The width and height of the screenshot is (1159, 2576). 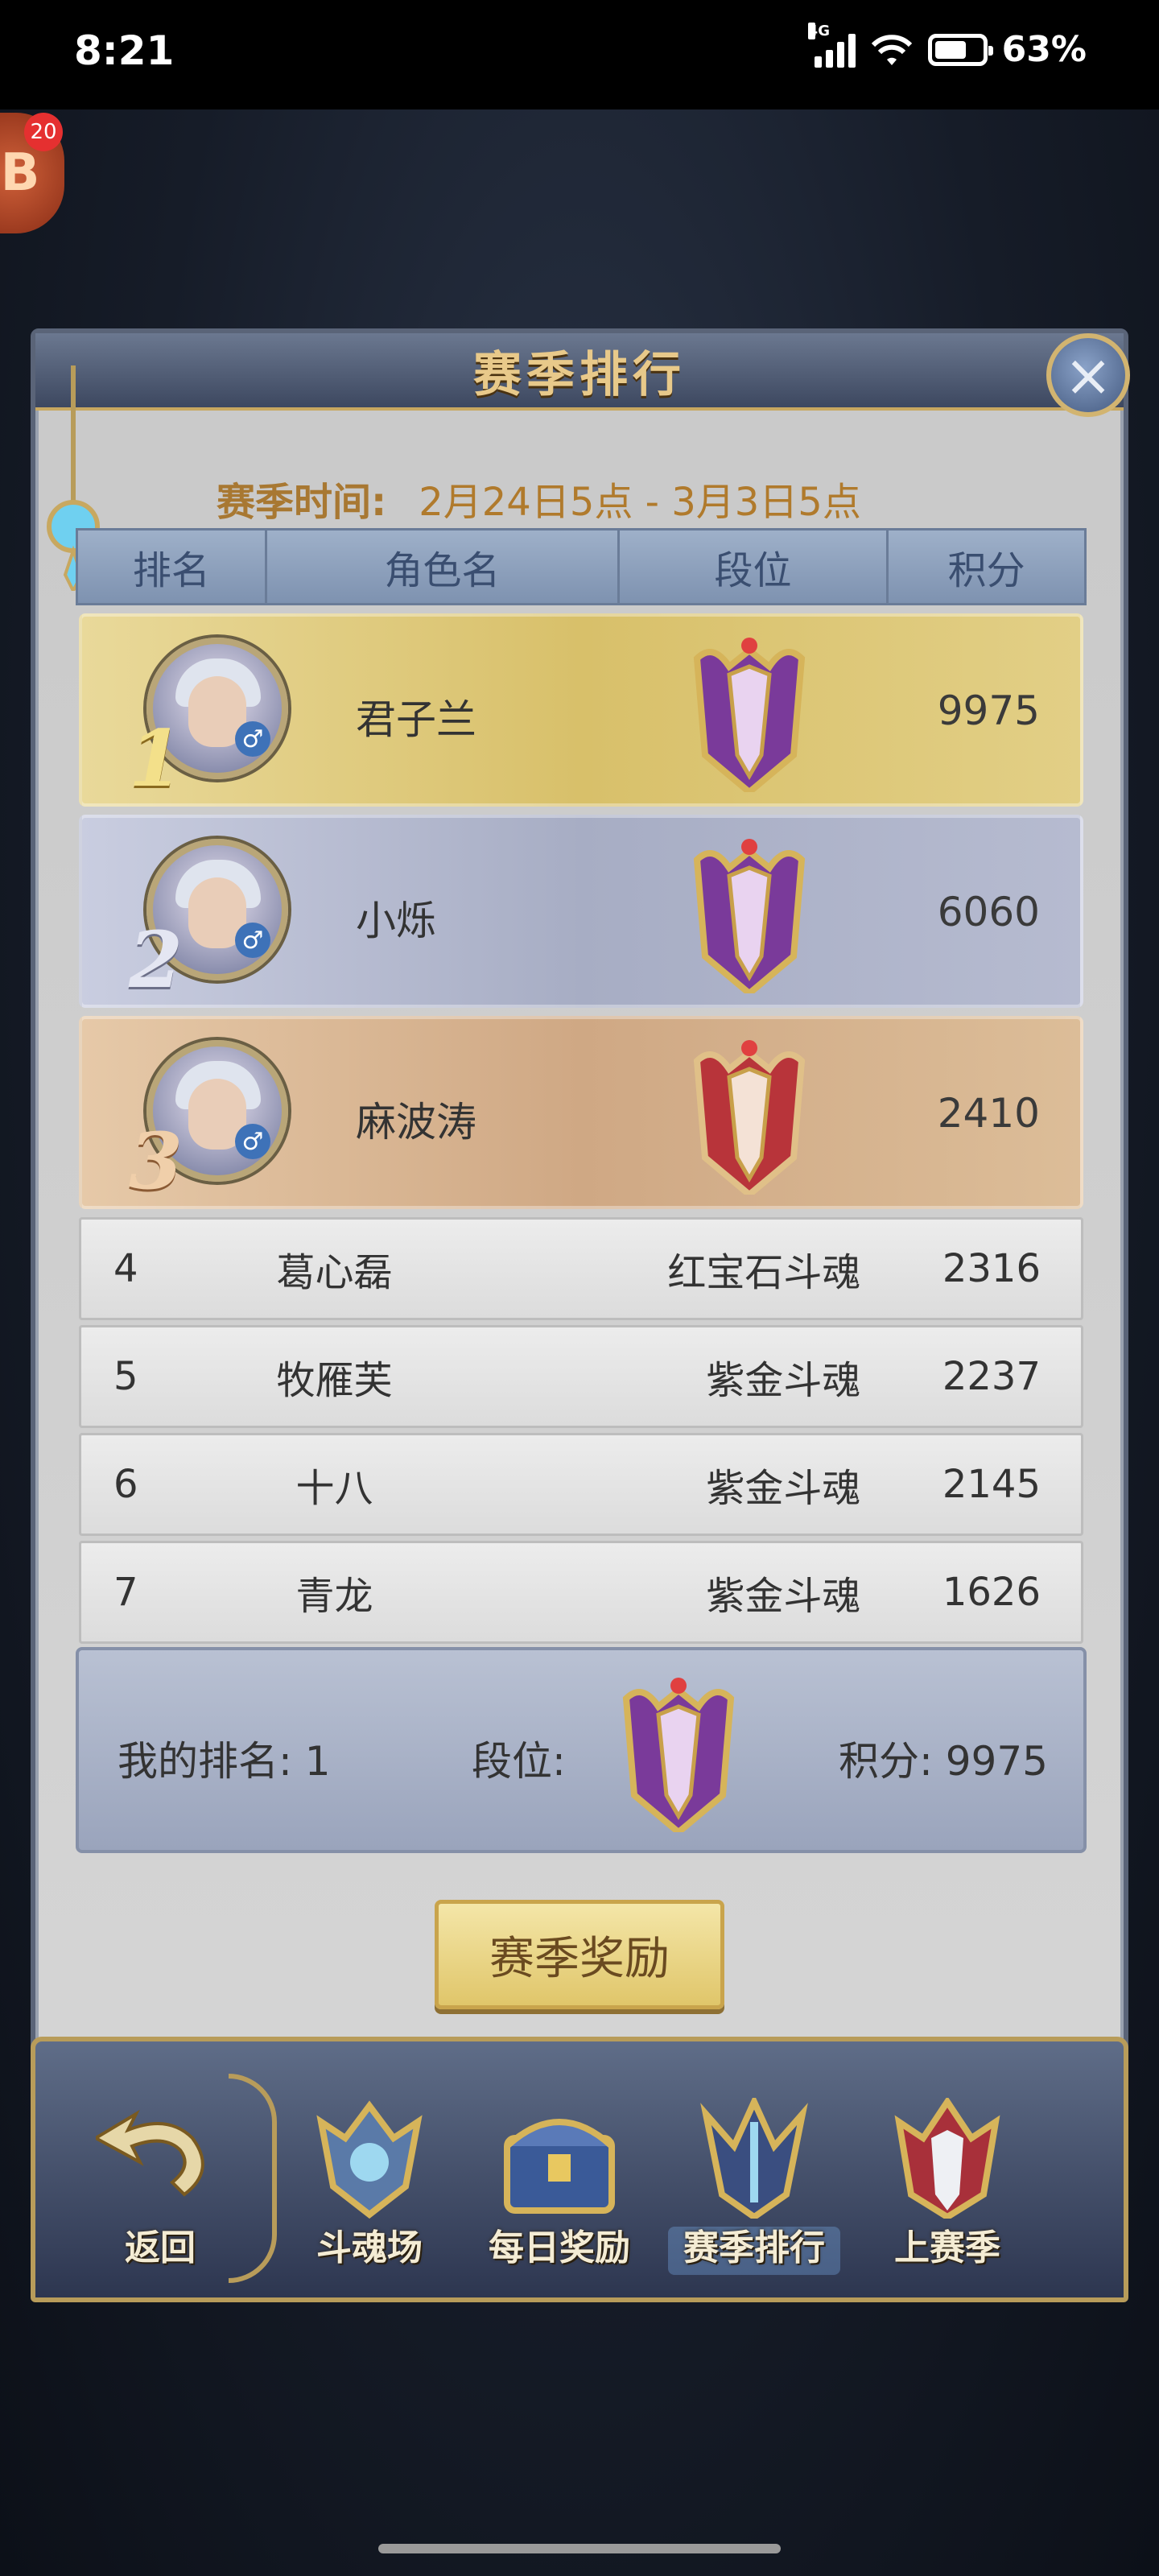 What do you see at coordinates (991, 1268) in the screenshot?
I see `row-score: 2316` at bounding box center [991, 1268].